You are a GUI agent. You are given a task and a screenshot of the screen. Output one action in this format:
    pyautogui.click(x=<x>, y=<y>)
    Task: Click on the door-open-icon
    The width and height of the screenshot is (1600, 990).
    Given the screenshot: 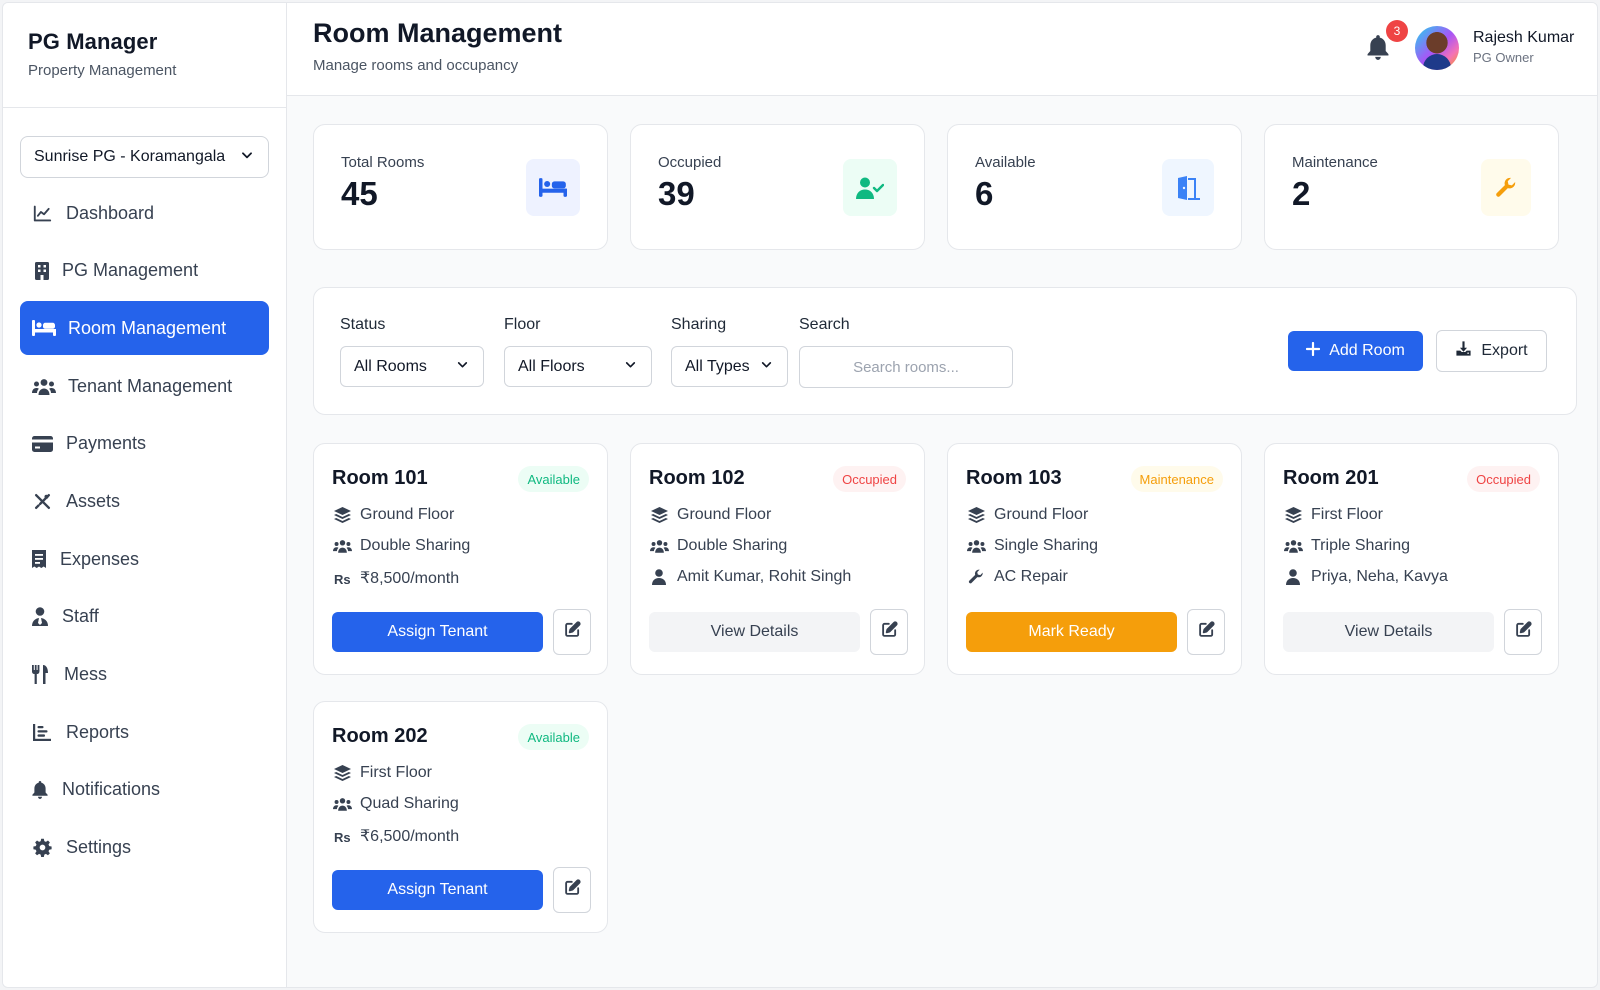 What is the action you would take?
    pyautogui.click(x=1188, y=187)
    